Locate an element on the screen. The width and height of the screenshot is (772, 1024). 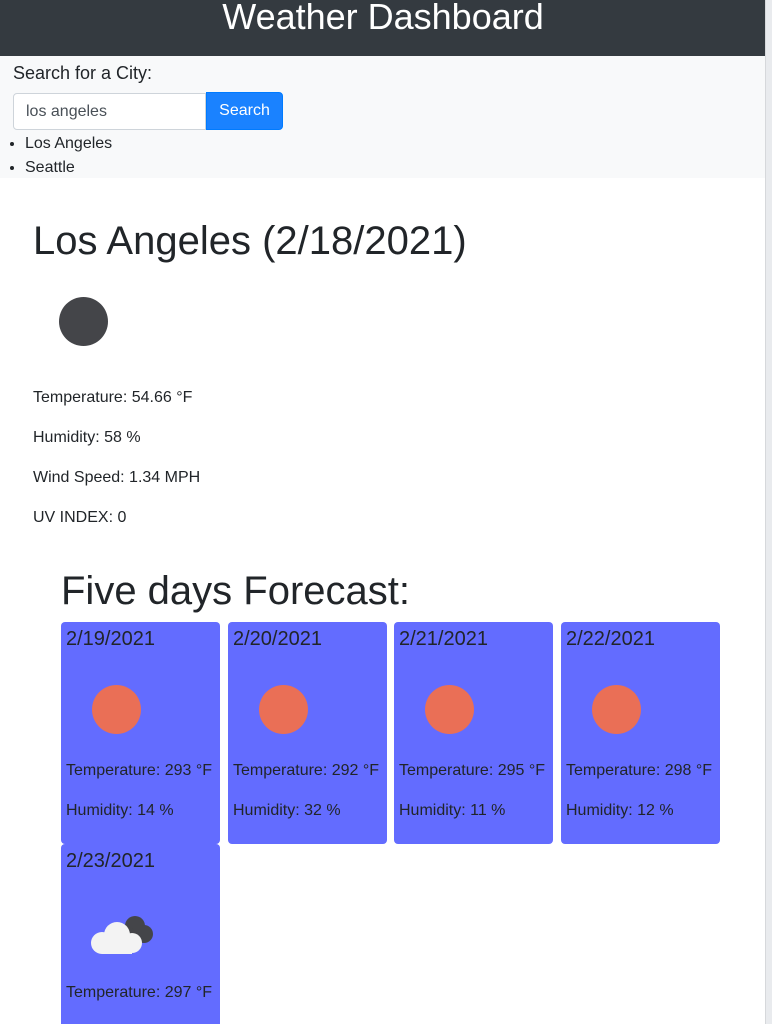
forecast-card: 2/23/2021 Temperature: 297 °F is located at coordinates (140, 934).